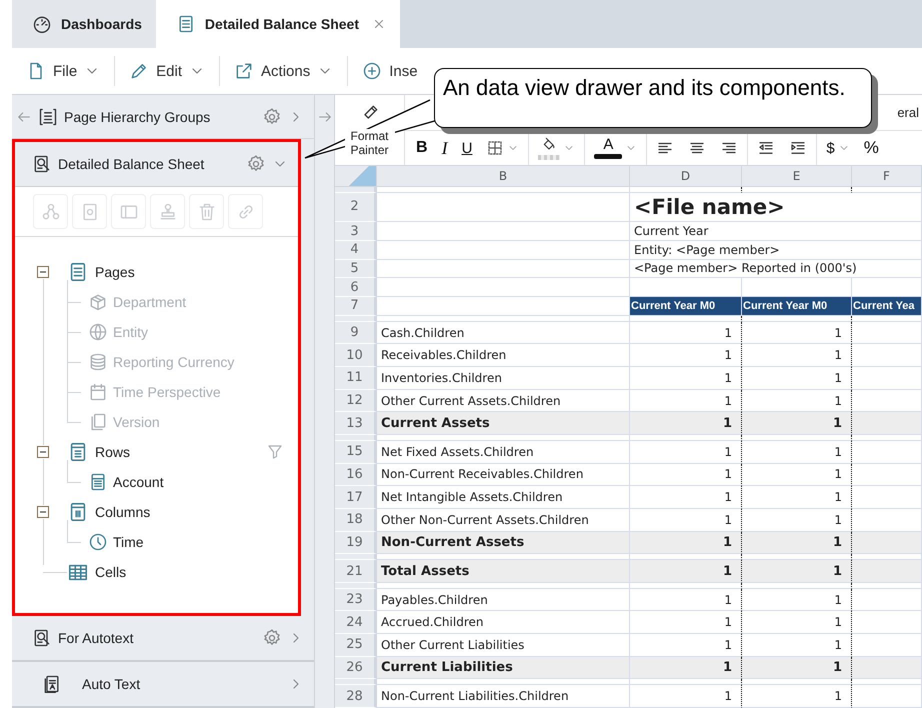 The width and height of the screenshot is (922, 708). Describe the element at coordinates (503, 176) in the screenshot. I see `column-letter: B` at that location.